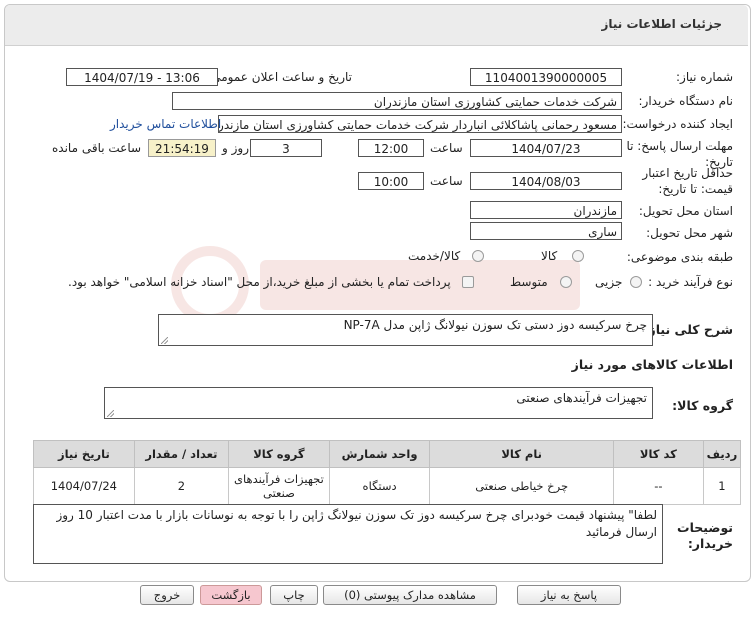 This screenshot has width=755, height=622. What do you see at coordinates (478, 256) in the screenshot?
I see `category-goods-service-radio` at bounding box center [478, 256].